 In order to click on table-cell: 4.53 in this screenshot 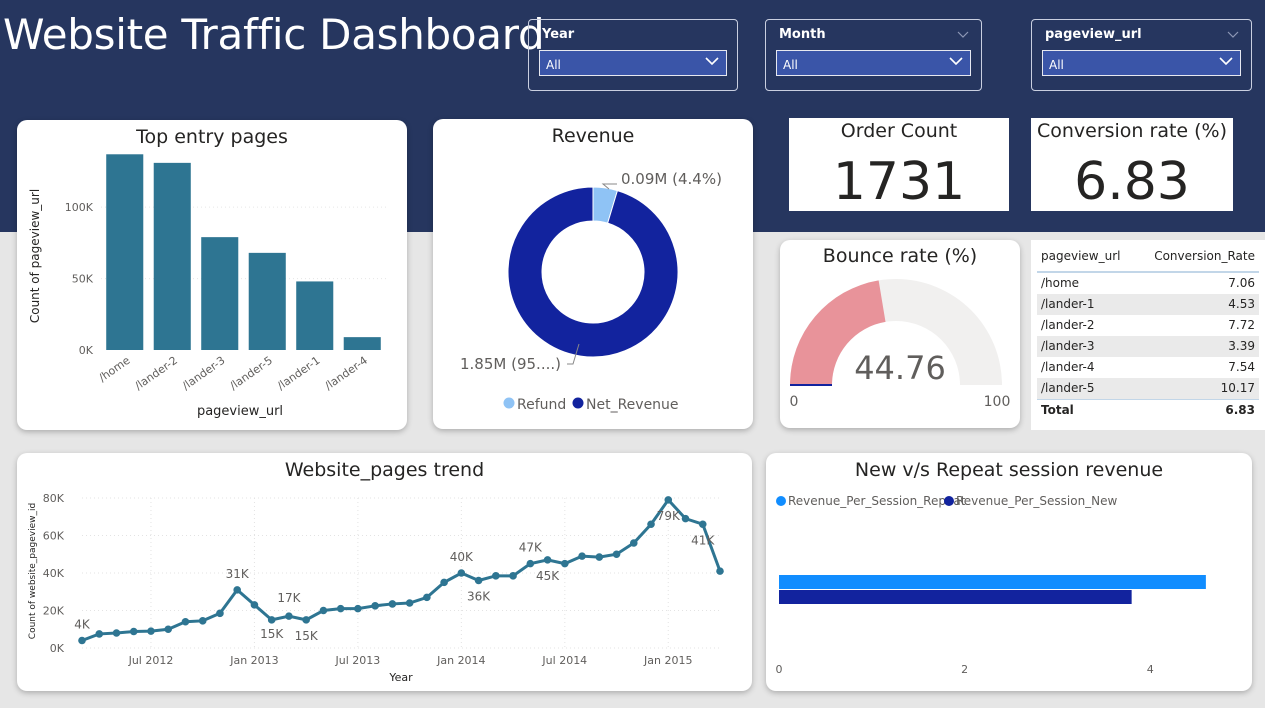, I will do `click(1197, 304)`.